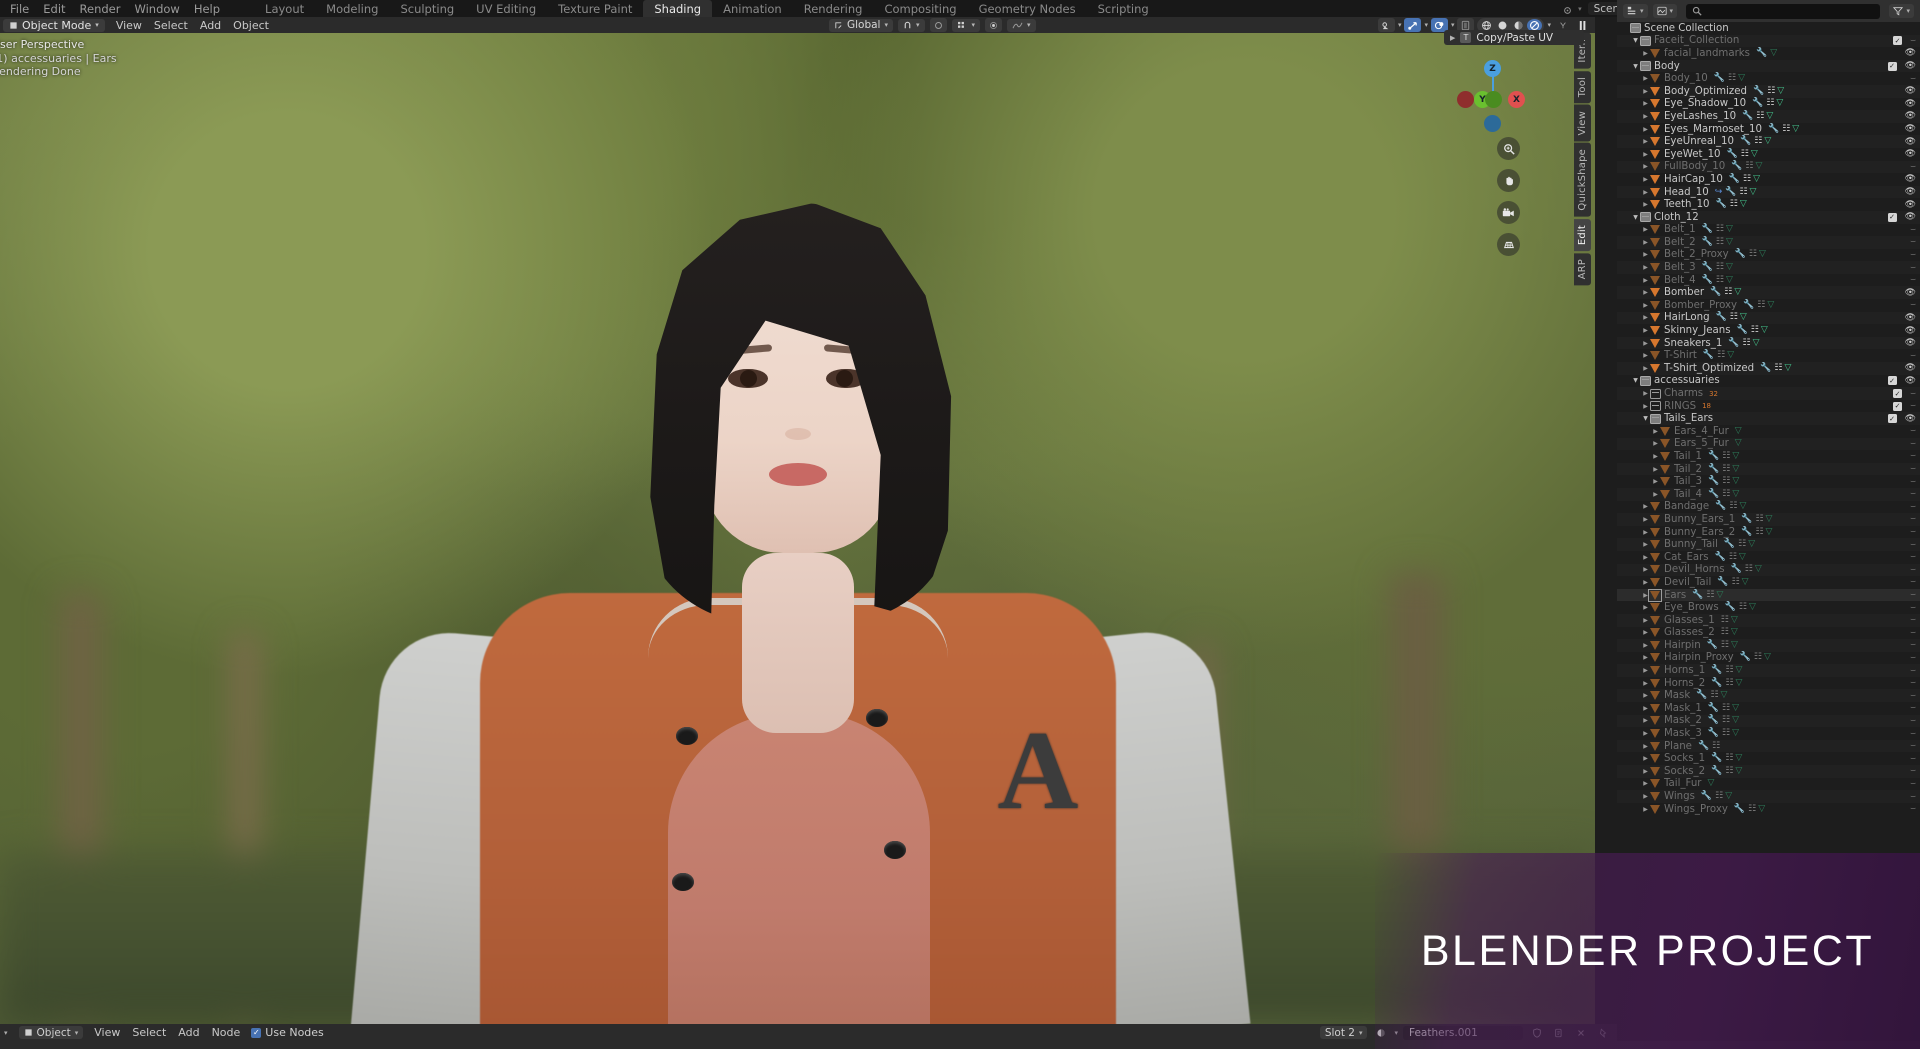 This screenshot has height=1049, width=1920. What do you see at coordinates (1582, 180) in the screenshot?
I see `npanel-tab-quickshape: QuickShape` at bounding box center [1582, 180].